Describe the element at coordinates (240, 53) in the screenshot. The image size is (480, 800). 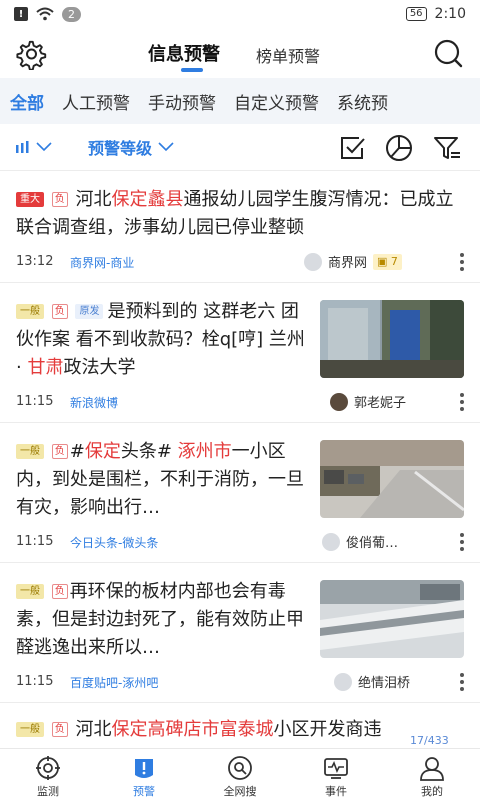
I see `app-header: 信息预警 榜单预警` at that location.